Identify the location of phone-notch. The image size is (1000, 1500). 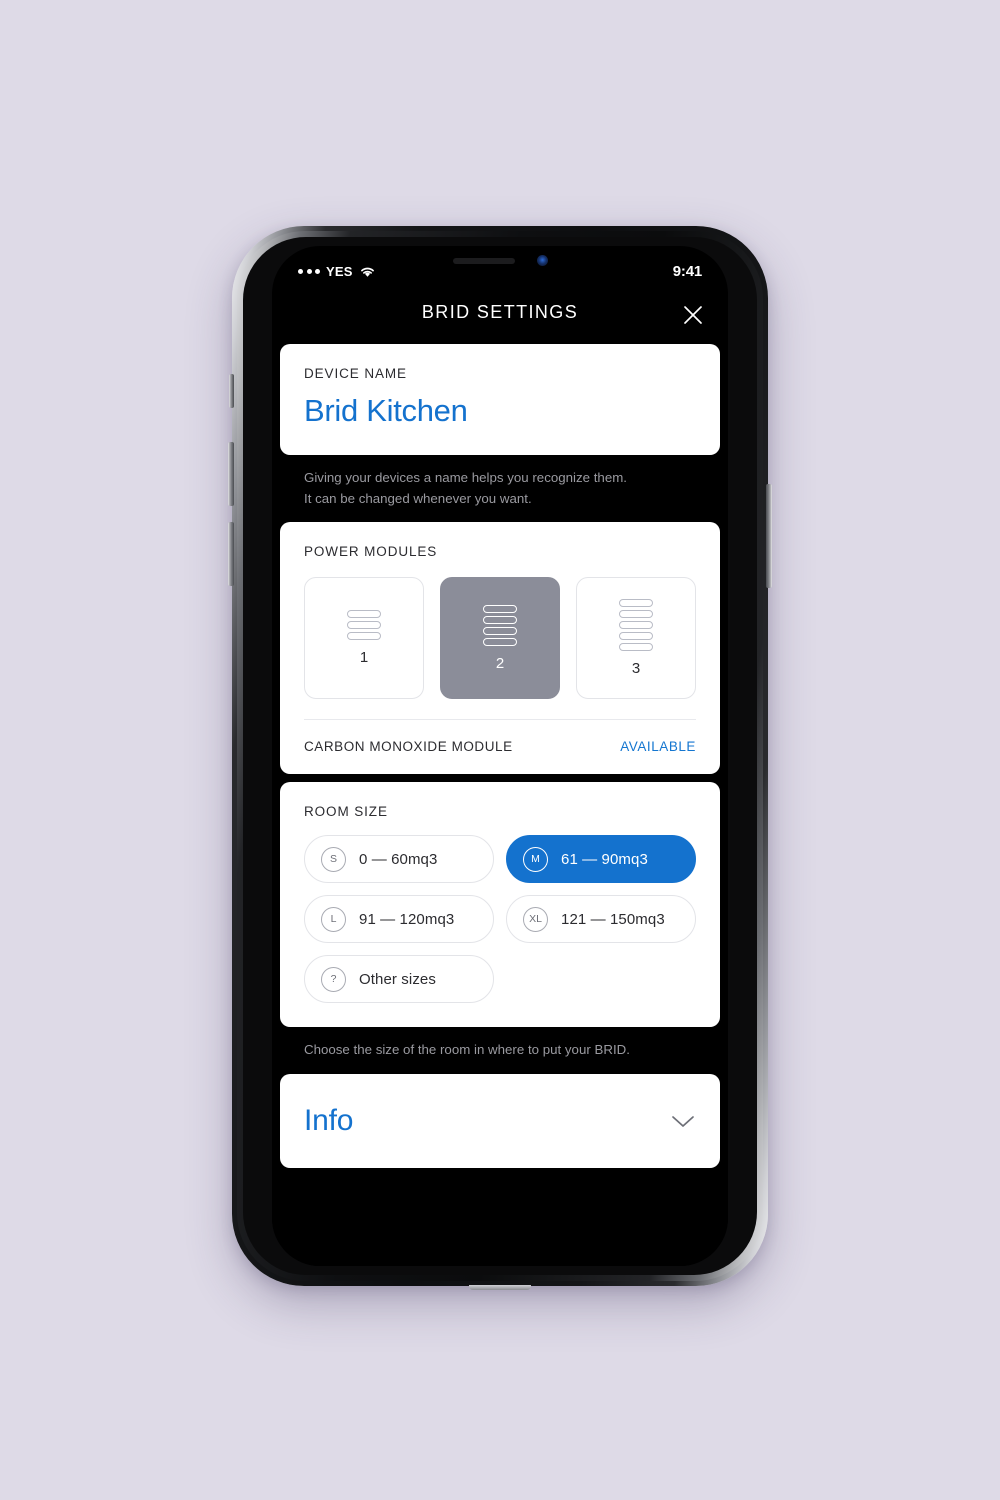
(500, 260).